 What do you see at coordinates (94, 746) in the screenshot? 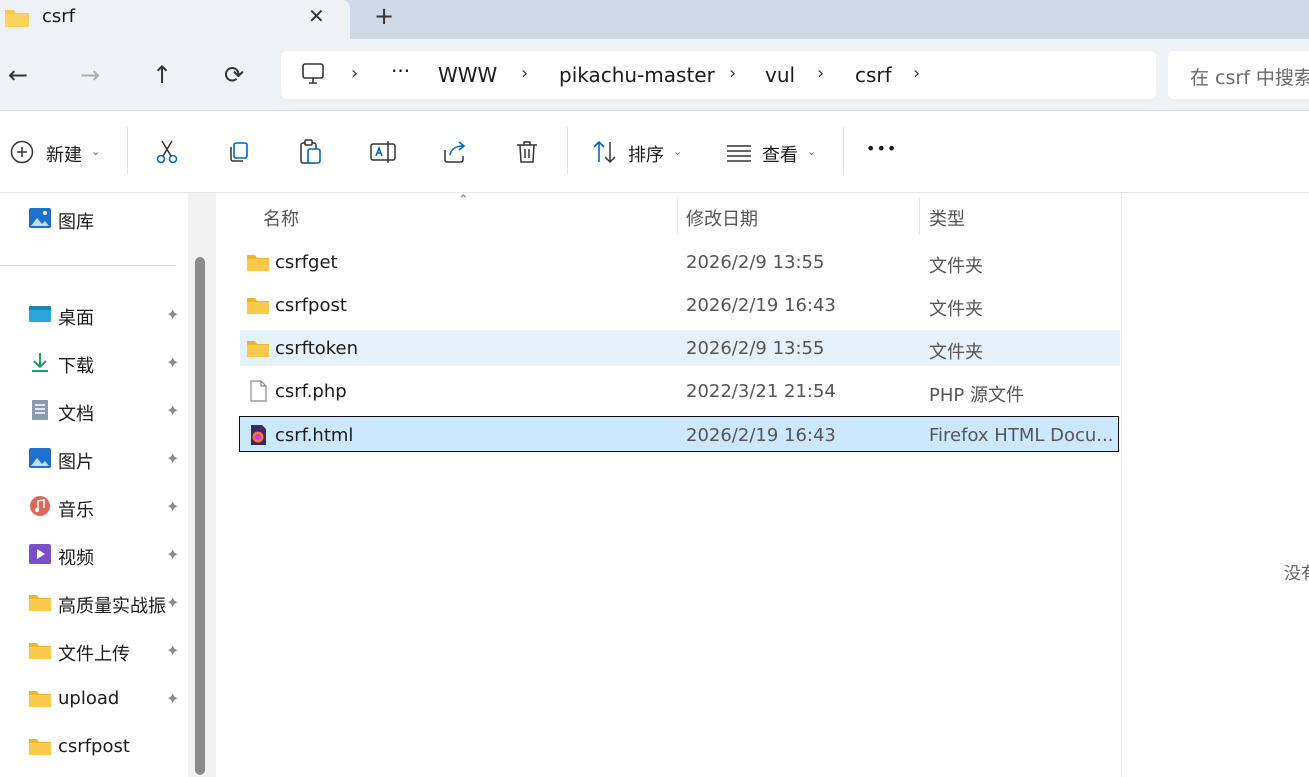
I see `sidebar-item-label: csrfpost` at bounding box center [94, 746].